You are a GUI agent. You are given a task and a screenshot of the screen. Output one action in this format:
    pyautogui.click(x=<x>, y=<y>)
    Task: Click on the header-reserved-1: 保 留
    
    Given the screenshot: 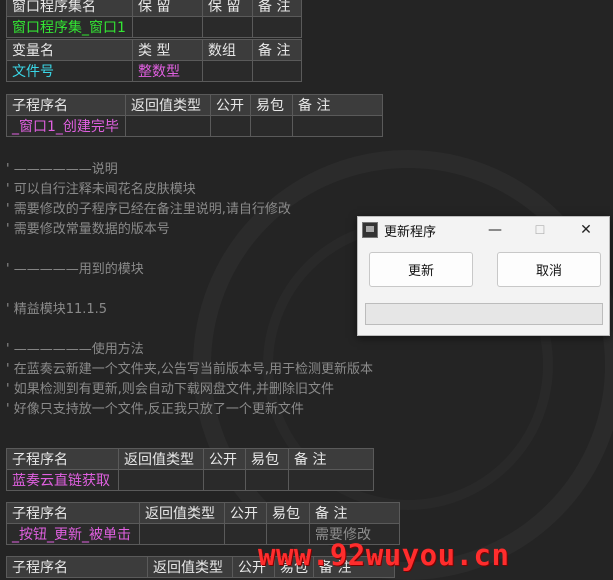 What is the action you would take?
    pyautogui.click(x=167, y=8)
    